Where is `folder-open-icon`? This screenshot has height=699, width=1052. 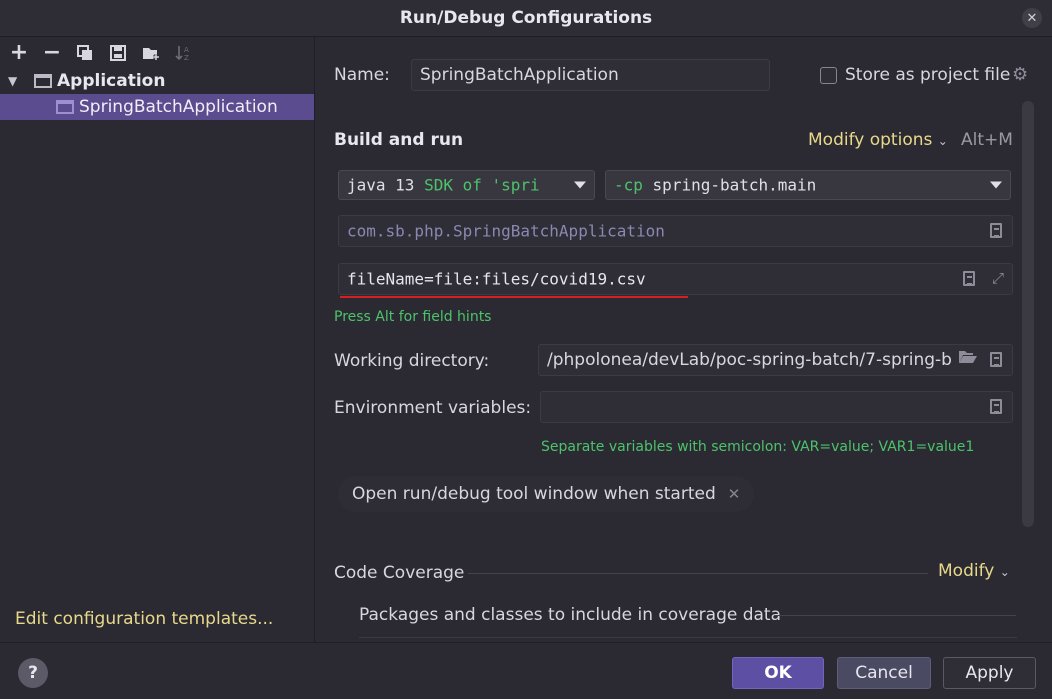 folder-open-icon is located at coordinates (968, 359).